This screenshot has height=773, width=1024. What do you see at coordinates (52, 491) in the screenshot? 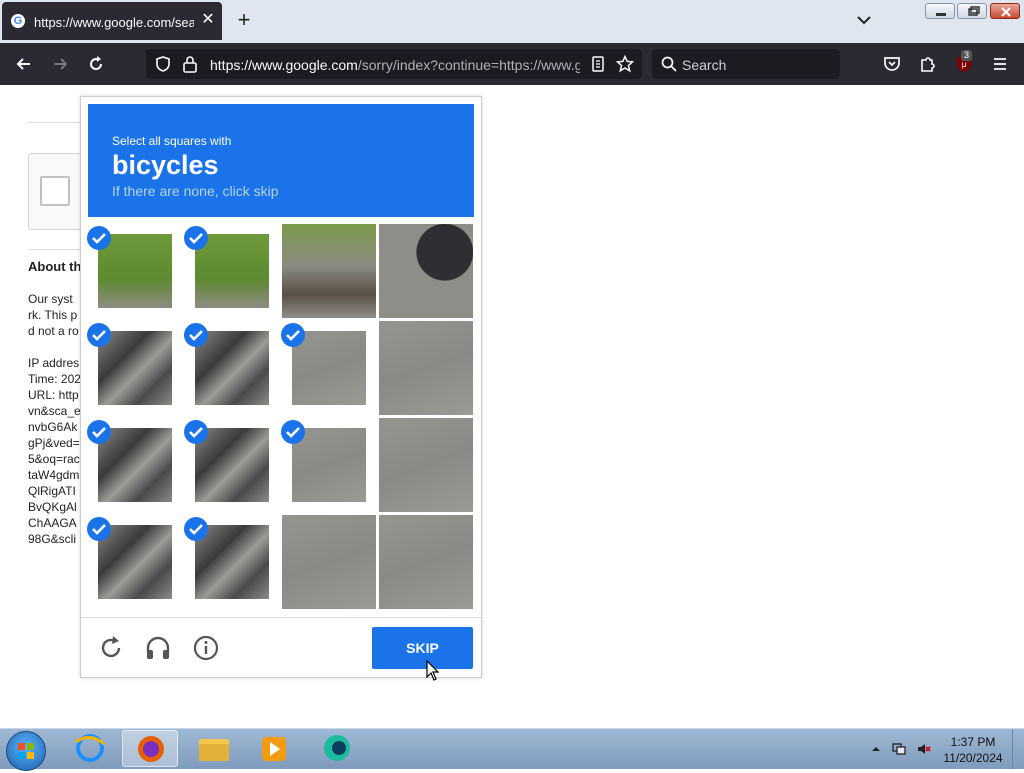
I see `info-line: QlRigATI` at bounding box center [52, 491].